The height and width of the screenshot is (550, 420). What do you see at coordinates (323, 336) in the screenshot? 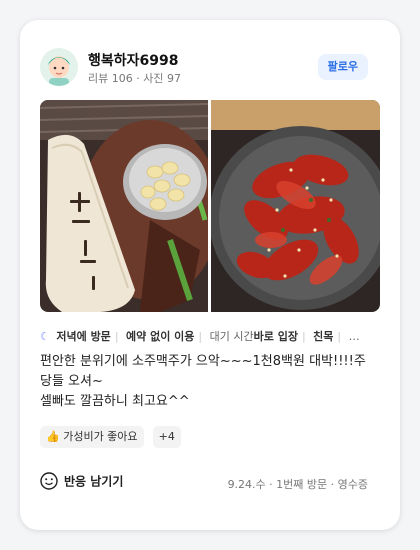
I see `purpose-tag: 친목` at bounding box center [323, 336].